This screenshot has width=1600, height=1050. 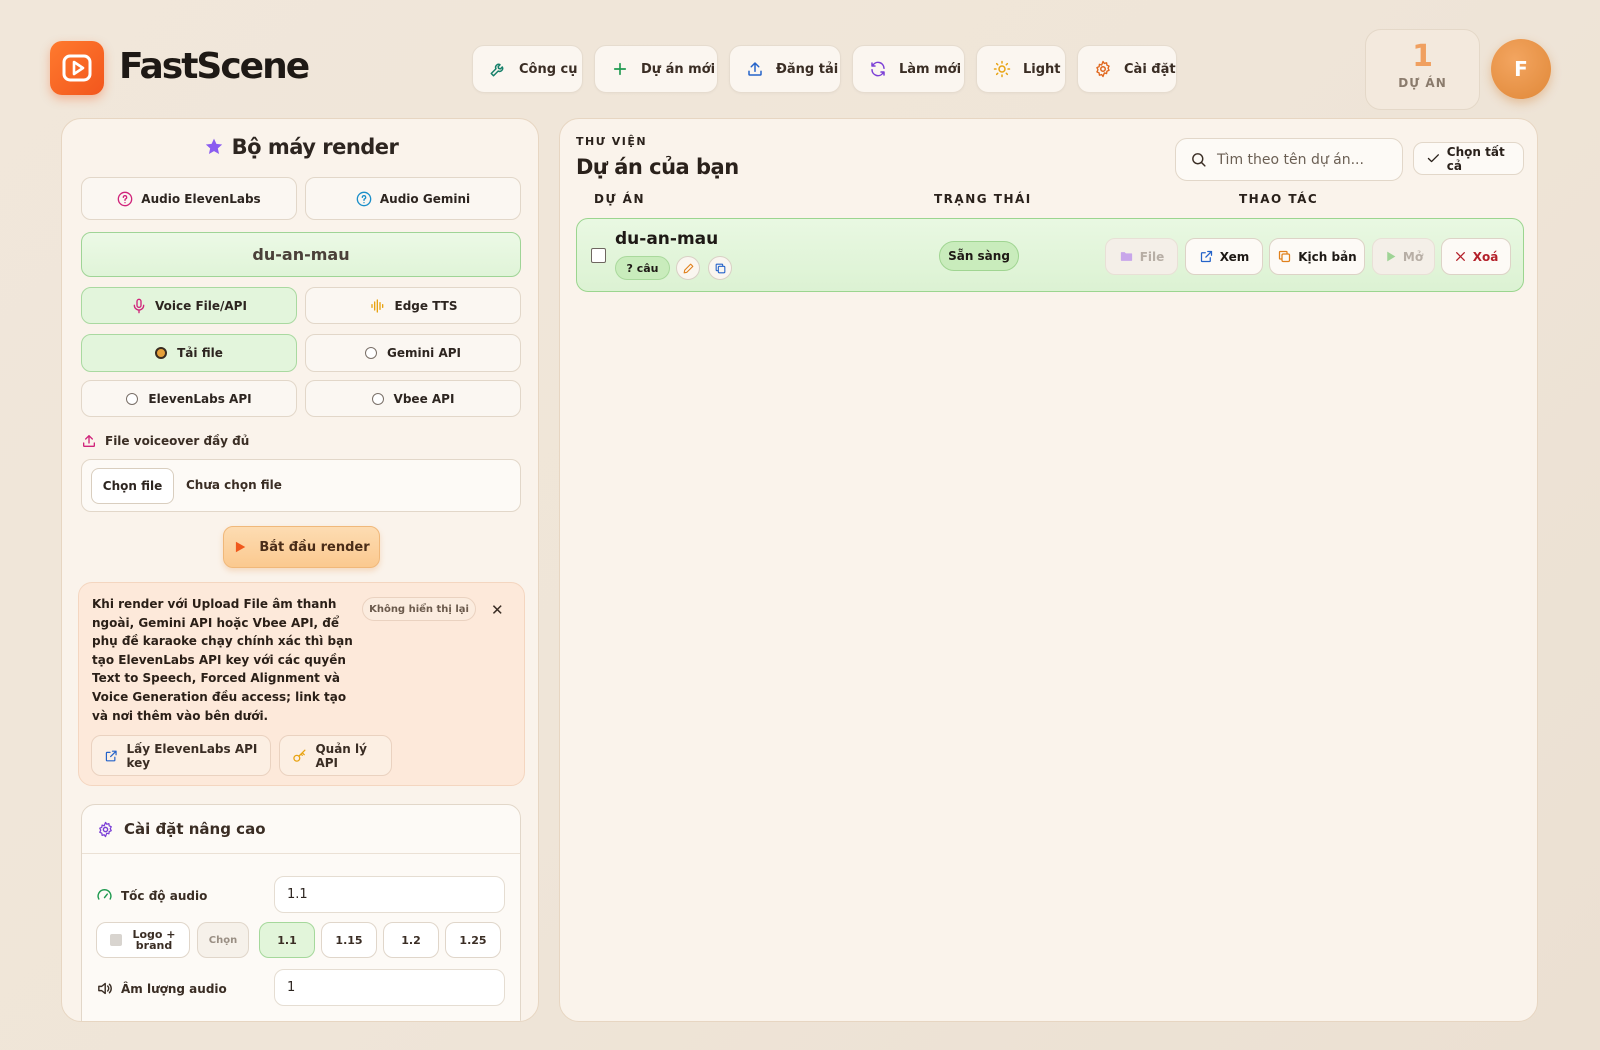 What do you see at coordinates (1413, 256) in the screenshot?
I see `open-label: Mở` at bounding box center [1413, 256].